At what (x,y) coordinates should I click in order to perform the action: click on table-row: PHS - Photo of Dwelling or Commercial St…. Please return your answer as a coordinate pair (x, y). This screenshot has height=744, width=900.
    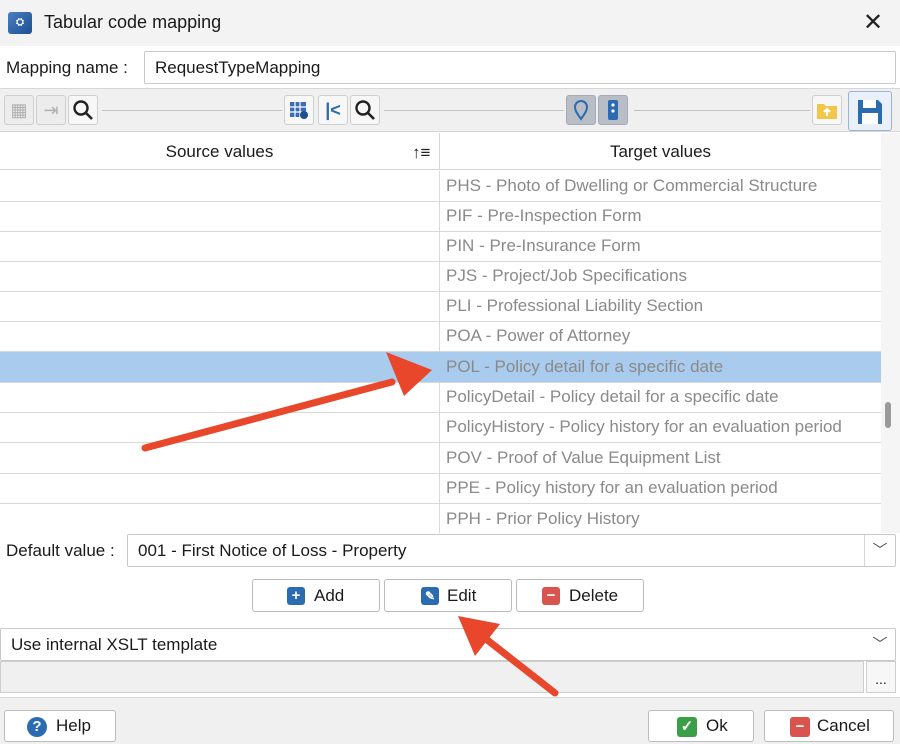
    Looking at the image, I should click on (440, 186).